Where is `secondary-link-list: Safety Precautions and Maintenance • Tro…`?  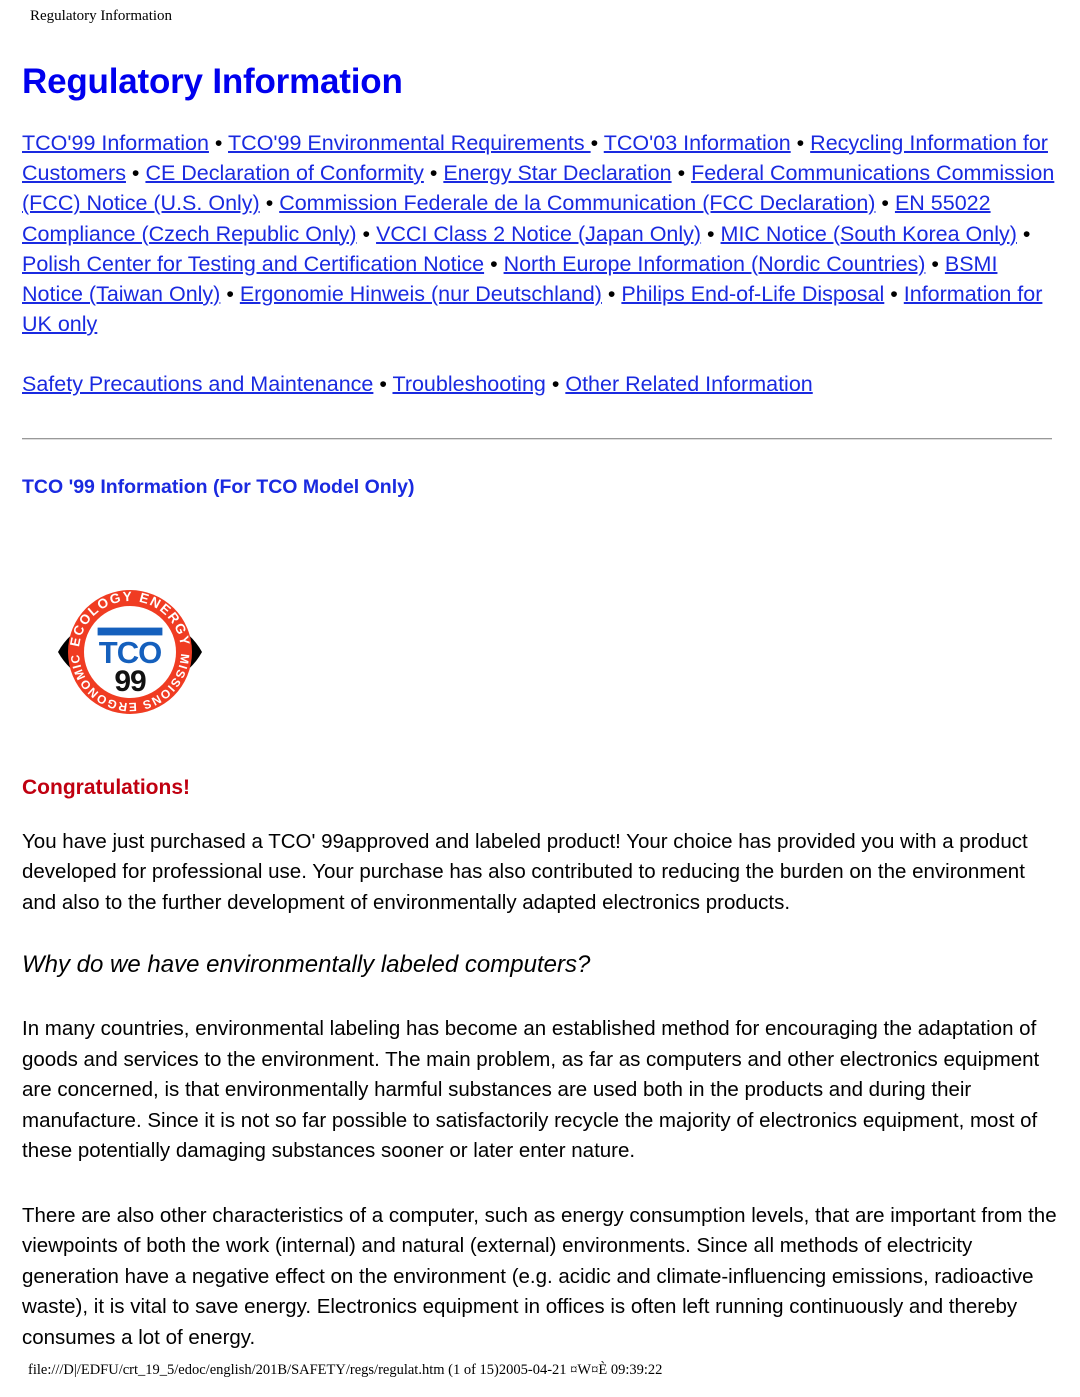 secondary-link-list: Safety Precautions and Maintenance • Tro… is located at coordinates (540, 384).